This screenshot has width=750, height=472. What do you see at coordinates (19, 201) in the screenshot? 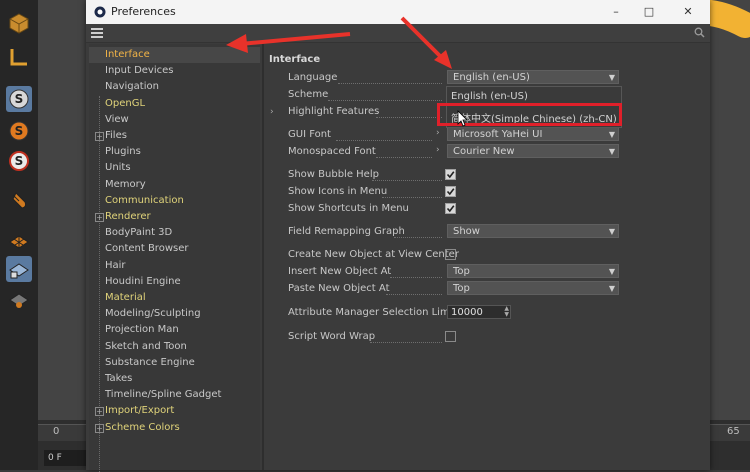
I see `magnet-icon` at bounding box center [19, 201].